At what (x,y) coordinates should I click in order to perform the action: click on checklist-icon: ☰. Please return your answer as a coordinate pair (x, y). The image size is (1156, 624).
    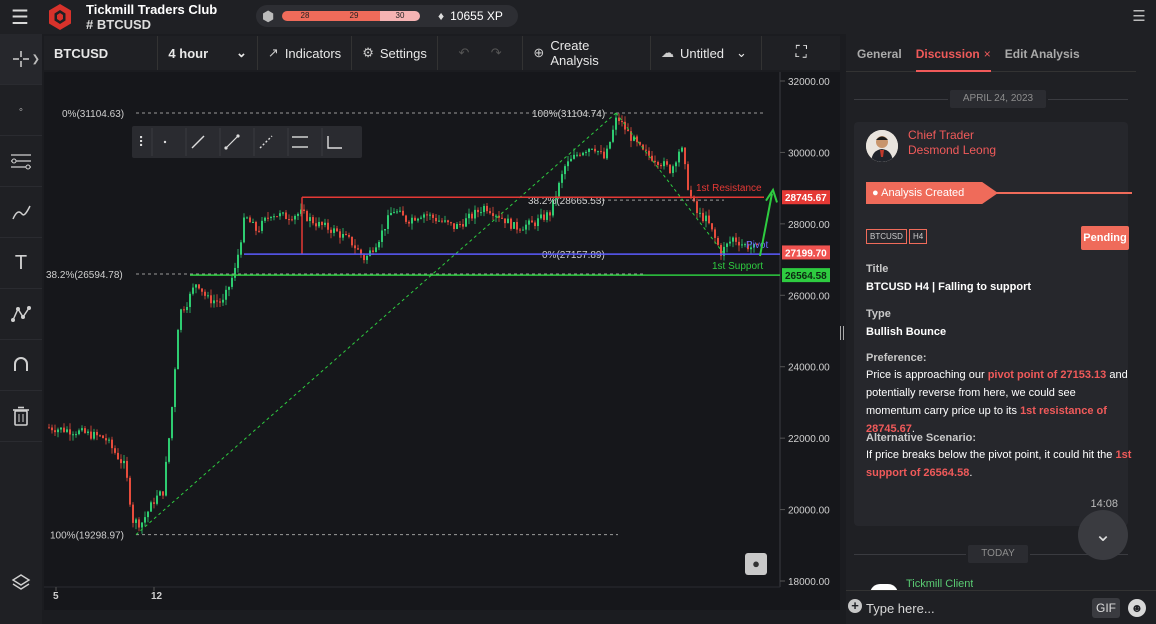
    Looking at the image, I should click on (1139, 16).